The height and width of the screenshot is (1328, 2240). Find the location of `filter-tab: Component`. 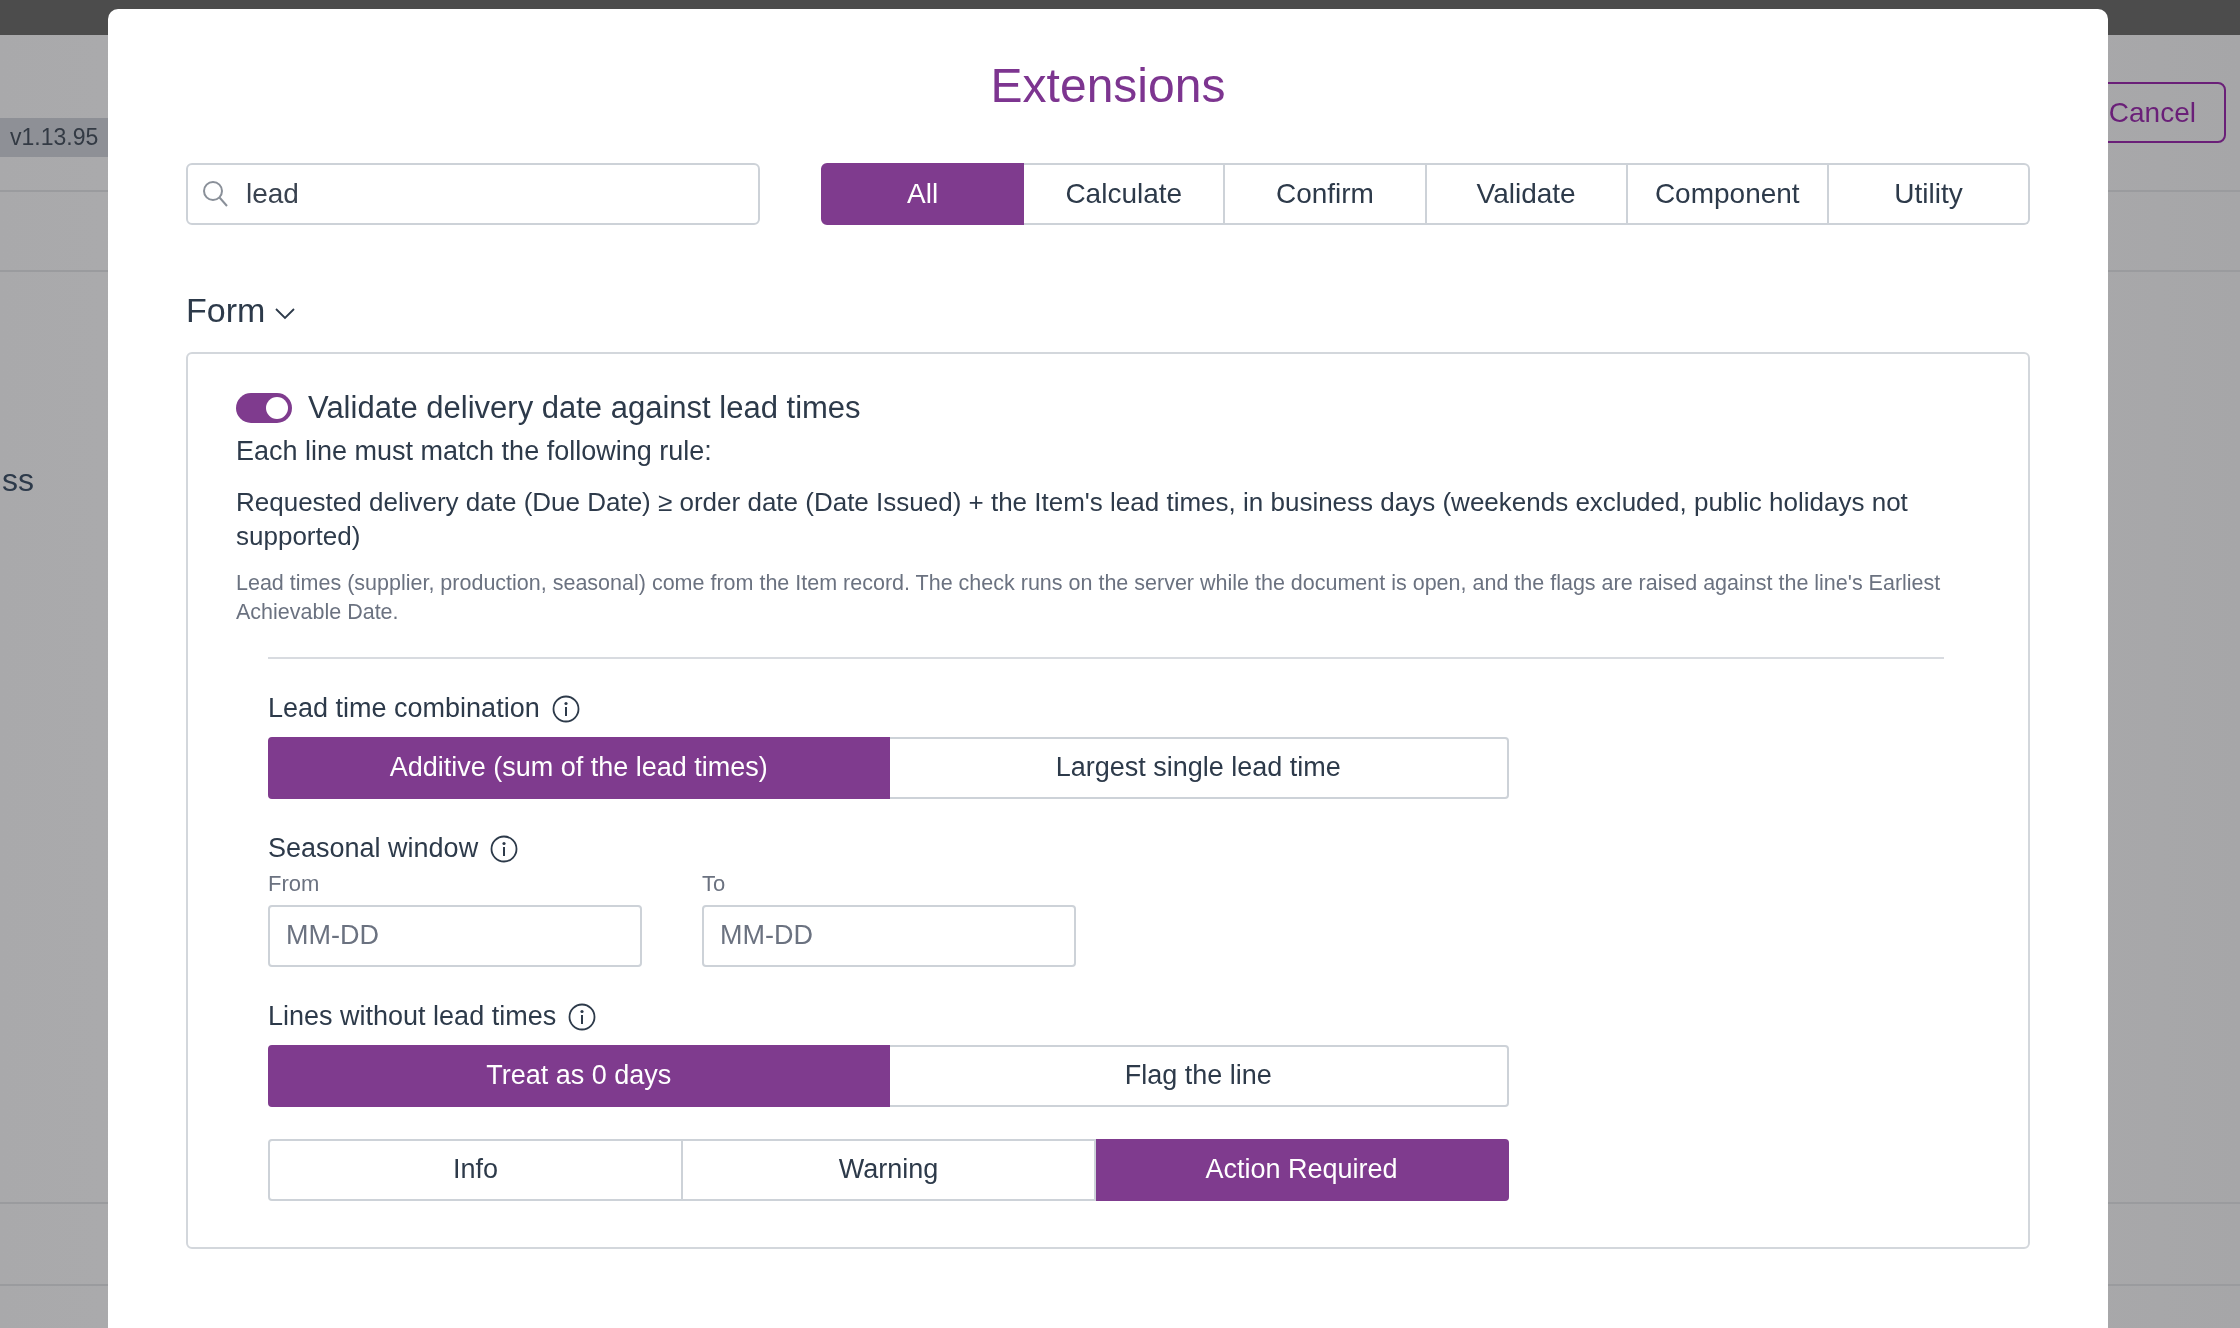

filter-tab: Component is located at coordinates (1728, 193).